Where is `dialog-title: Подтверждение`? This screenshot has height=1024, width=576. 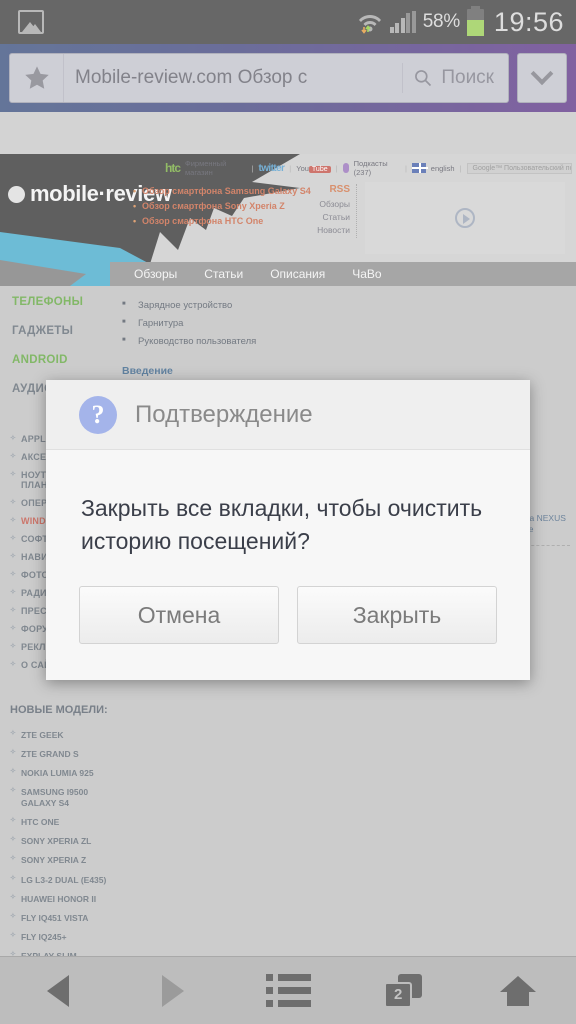 dialog-title: Подтверждение is located at coordinates (224, 414).